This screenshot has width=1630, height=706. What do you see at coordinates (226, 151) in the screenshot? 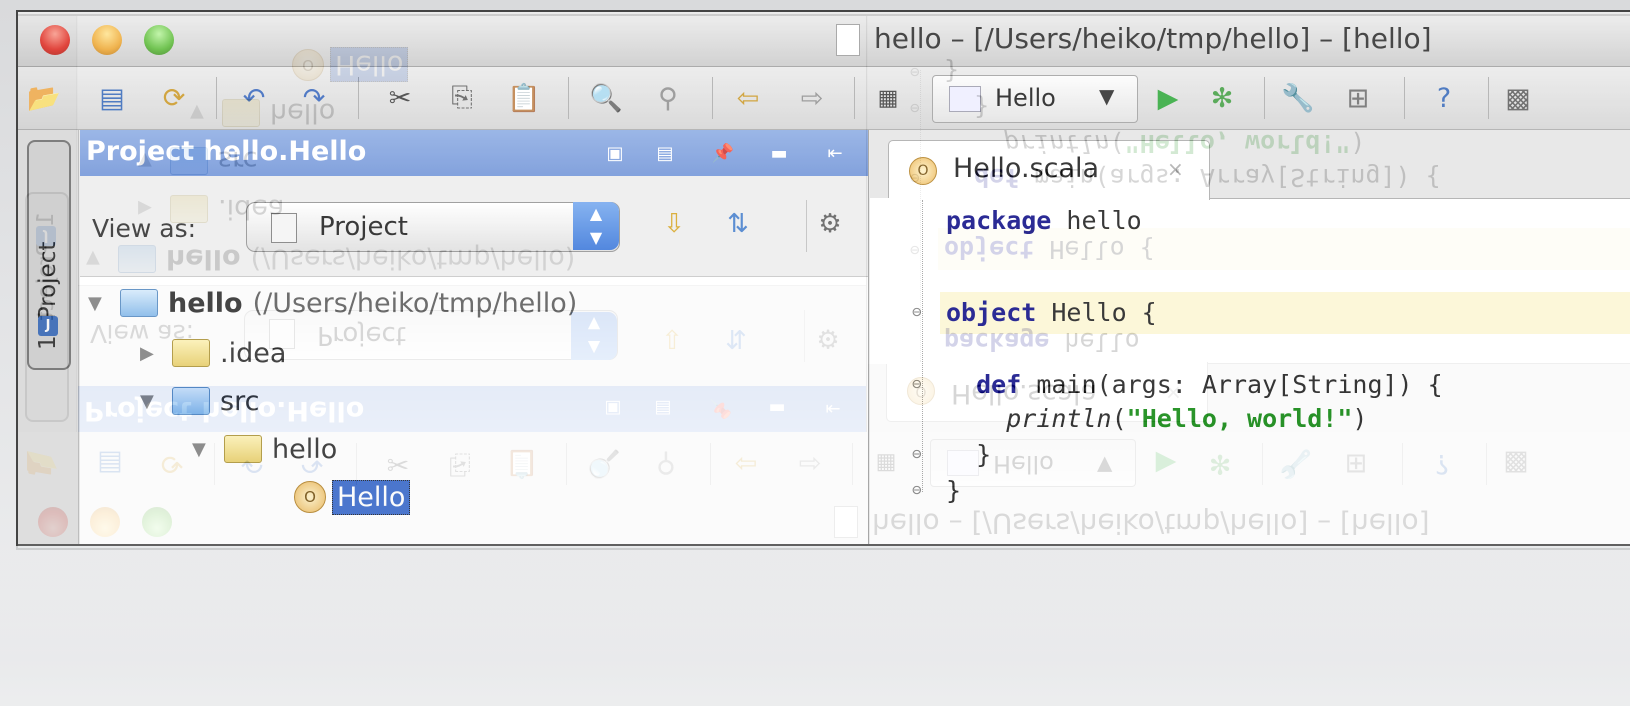
I see `project-panel-title: Project hello.Hello` at bounding box center [226, 151].